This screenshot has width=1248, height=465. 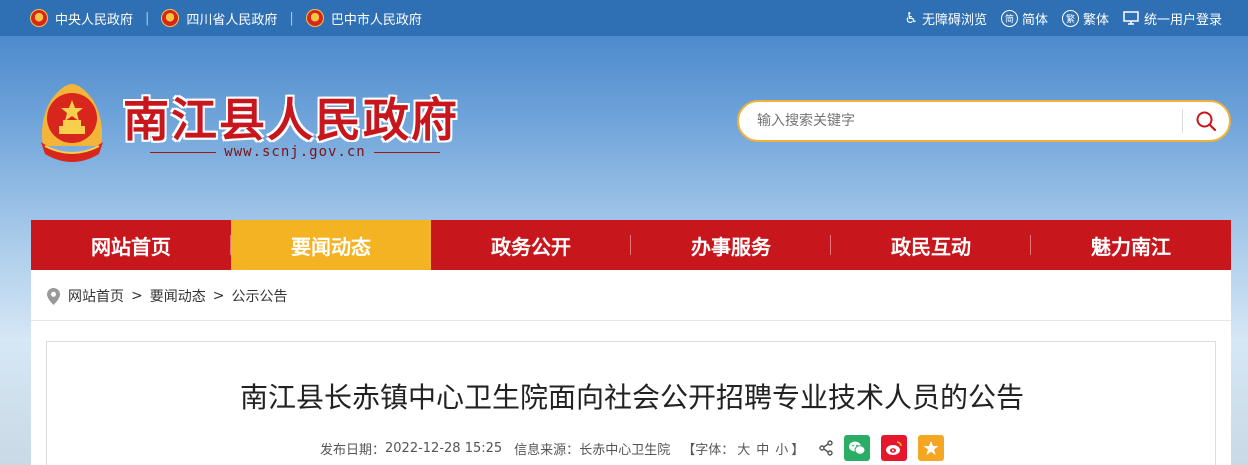 What do you see at coordinates (291, 120) in the screenshot?
I see `site-title: 南江县人民政府` at bounding box center [291, 120].